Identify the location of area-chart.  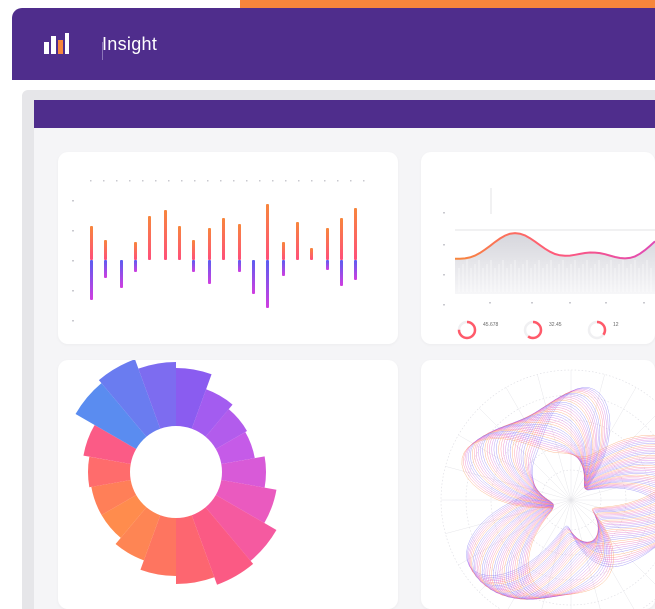
(549, 264).